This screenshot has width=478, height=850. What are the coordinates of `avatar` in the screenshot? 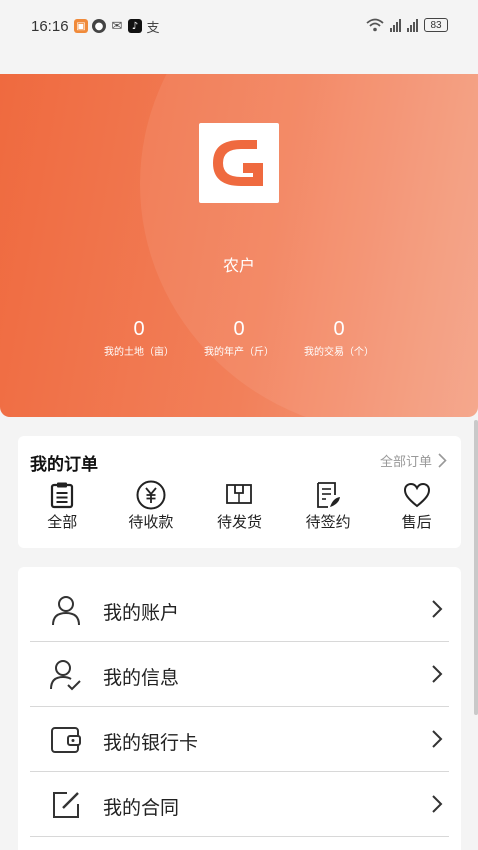 It's located at (239, 163).